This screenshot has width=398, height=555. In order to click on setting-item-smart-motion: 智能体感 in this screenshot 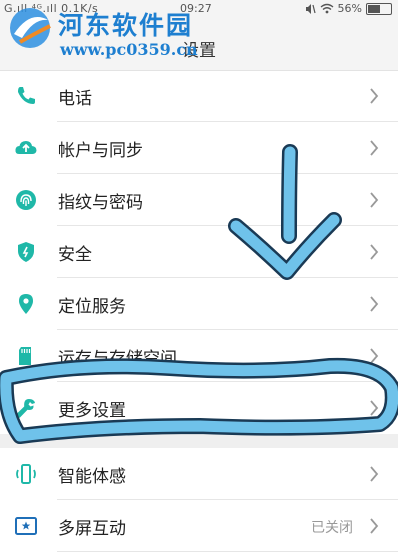, I will do `click(199, 474)`.